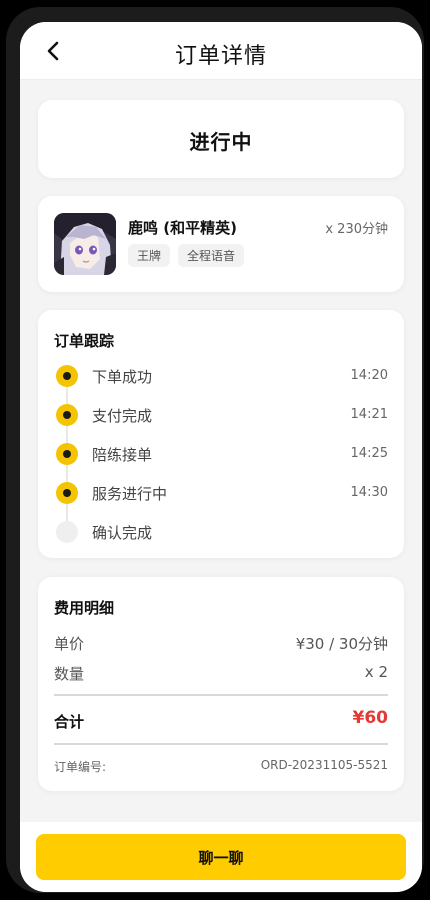 The height and width of the screenshot is (900, 430). I want to click on order-status-text: 进行中, so click(221, 142).